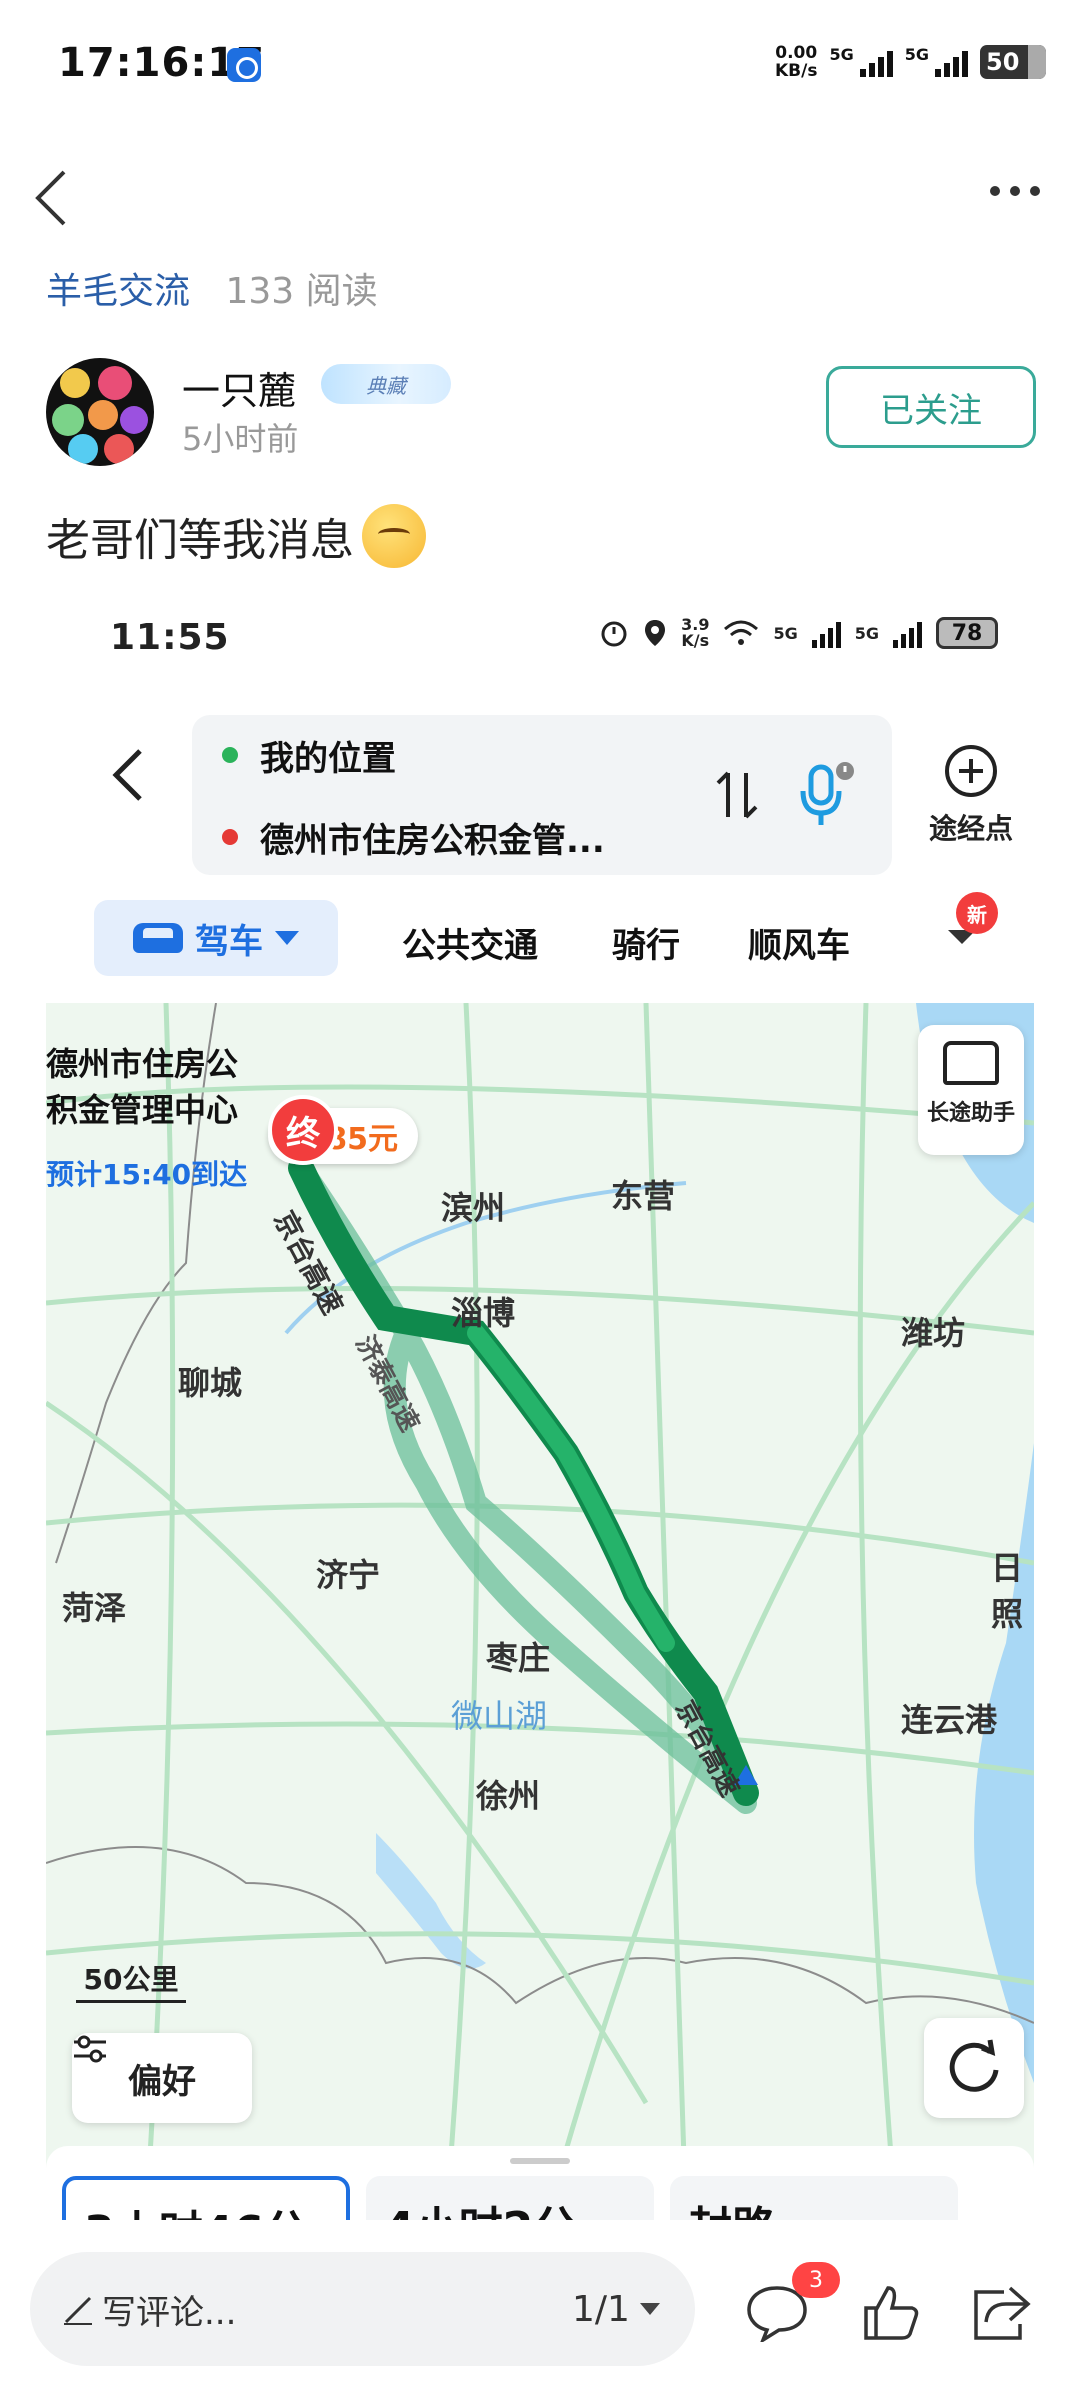 This screenshot has width=1080, height=2400. I want to click on image-speed-unit: K/s, so click(695, 640).